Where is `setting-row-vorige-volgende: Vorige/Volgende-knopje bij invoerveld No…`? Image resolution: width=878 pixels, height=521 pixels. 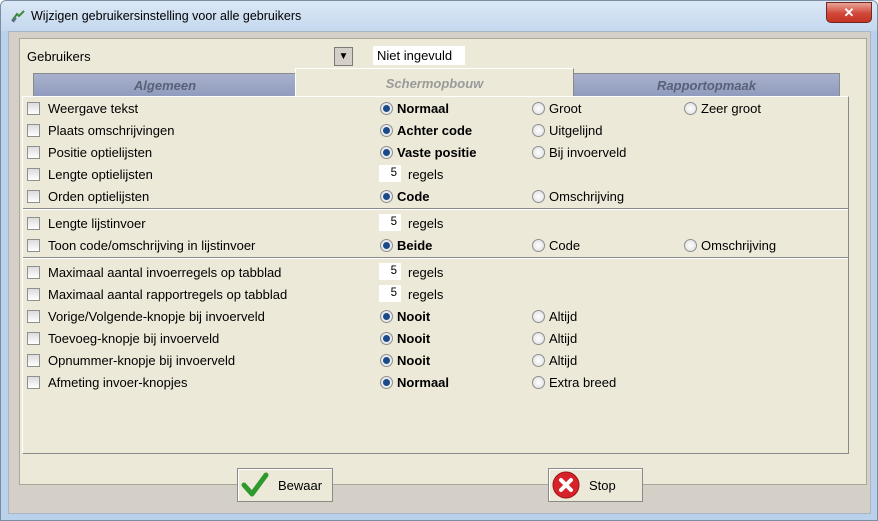
setting-row-vorige-volgende: Vorige/Volgende-knopje bij invoerveld No… is located at coordinates (435, 317).